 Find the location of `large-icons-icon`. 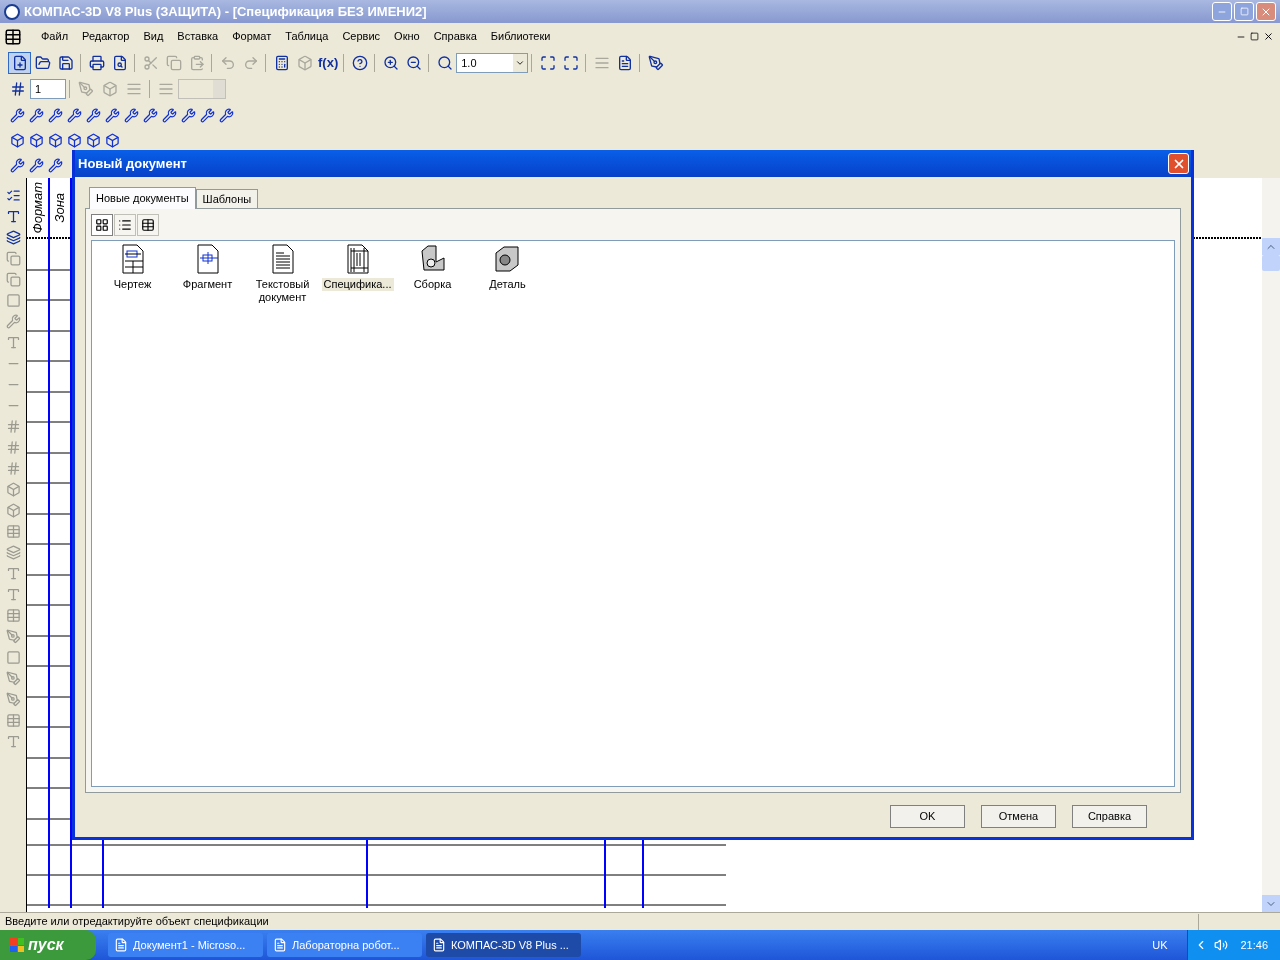

large-icons-icon is located at coordinates (102, 225).